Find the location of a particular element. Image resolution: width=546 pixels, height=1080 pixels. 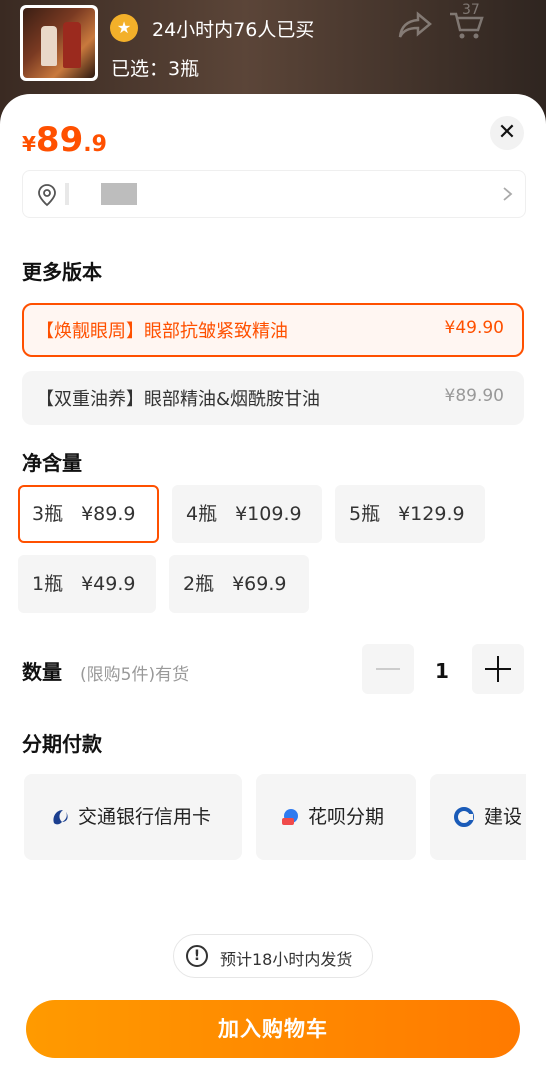

installment-label: 交通银行信用卡 is located at coordinates (145, 817).